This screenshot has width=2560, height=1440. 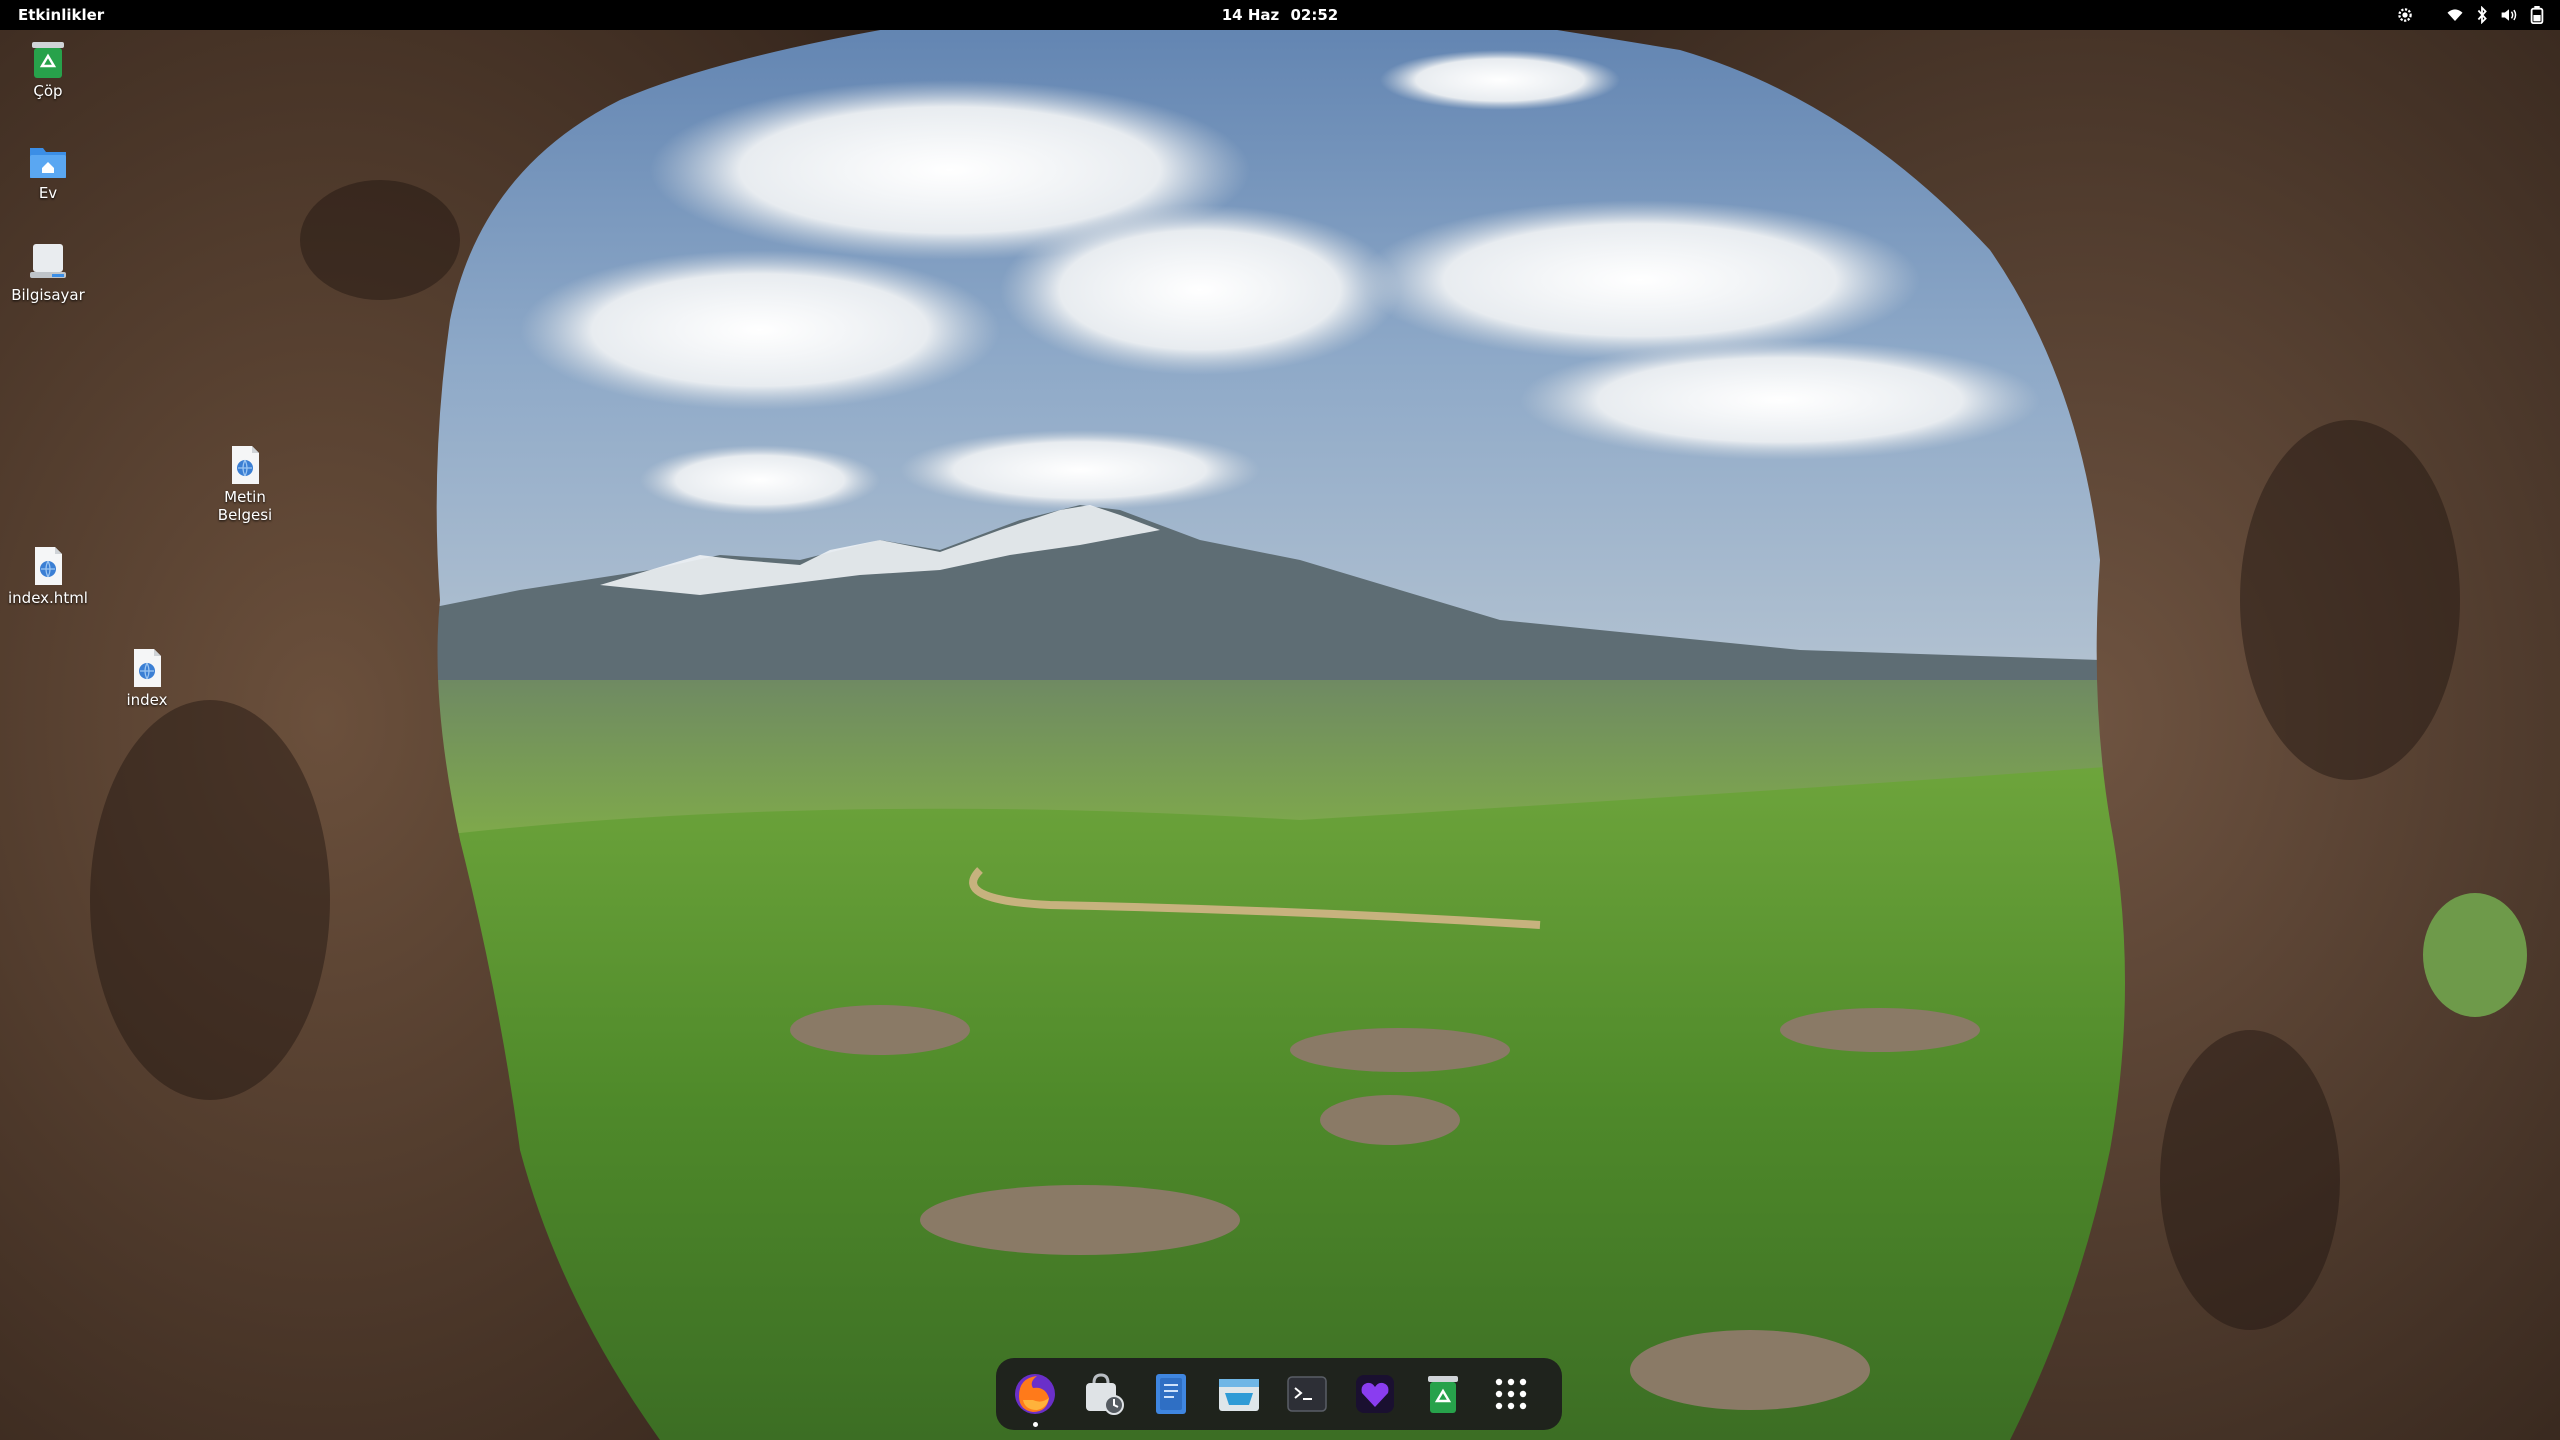 I want to click on desktop-icon-computer: Bilgisayar, so click(x=48, y=273).